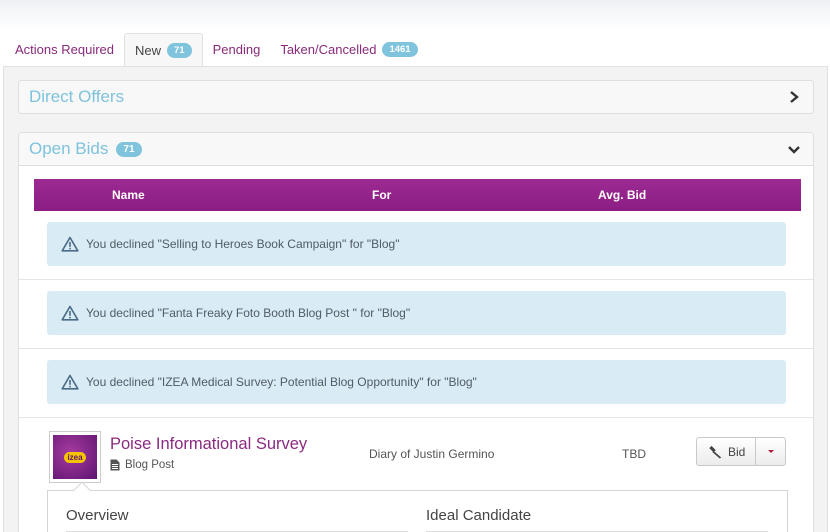  I want to click on document-icon, so click(115, 465).